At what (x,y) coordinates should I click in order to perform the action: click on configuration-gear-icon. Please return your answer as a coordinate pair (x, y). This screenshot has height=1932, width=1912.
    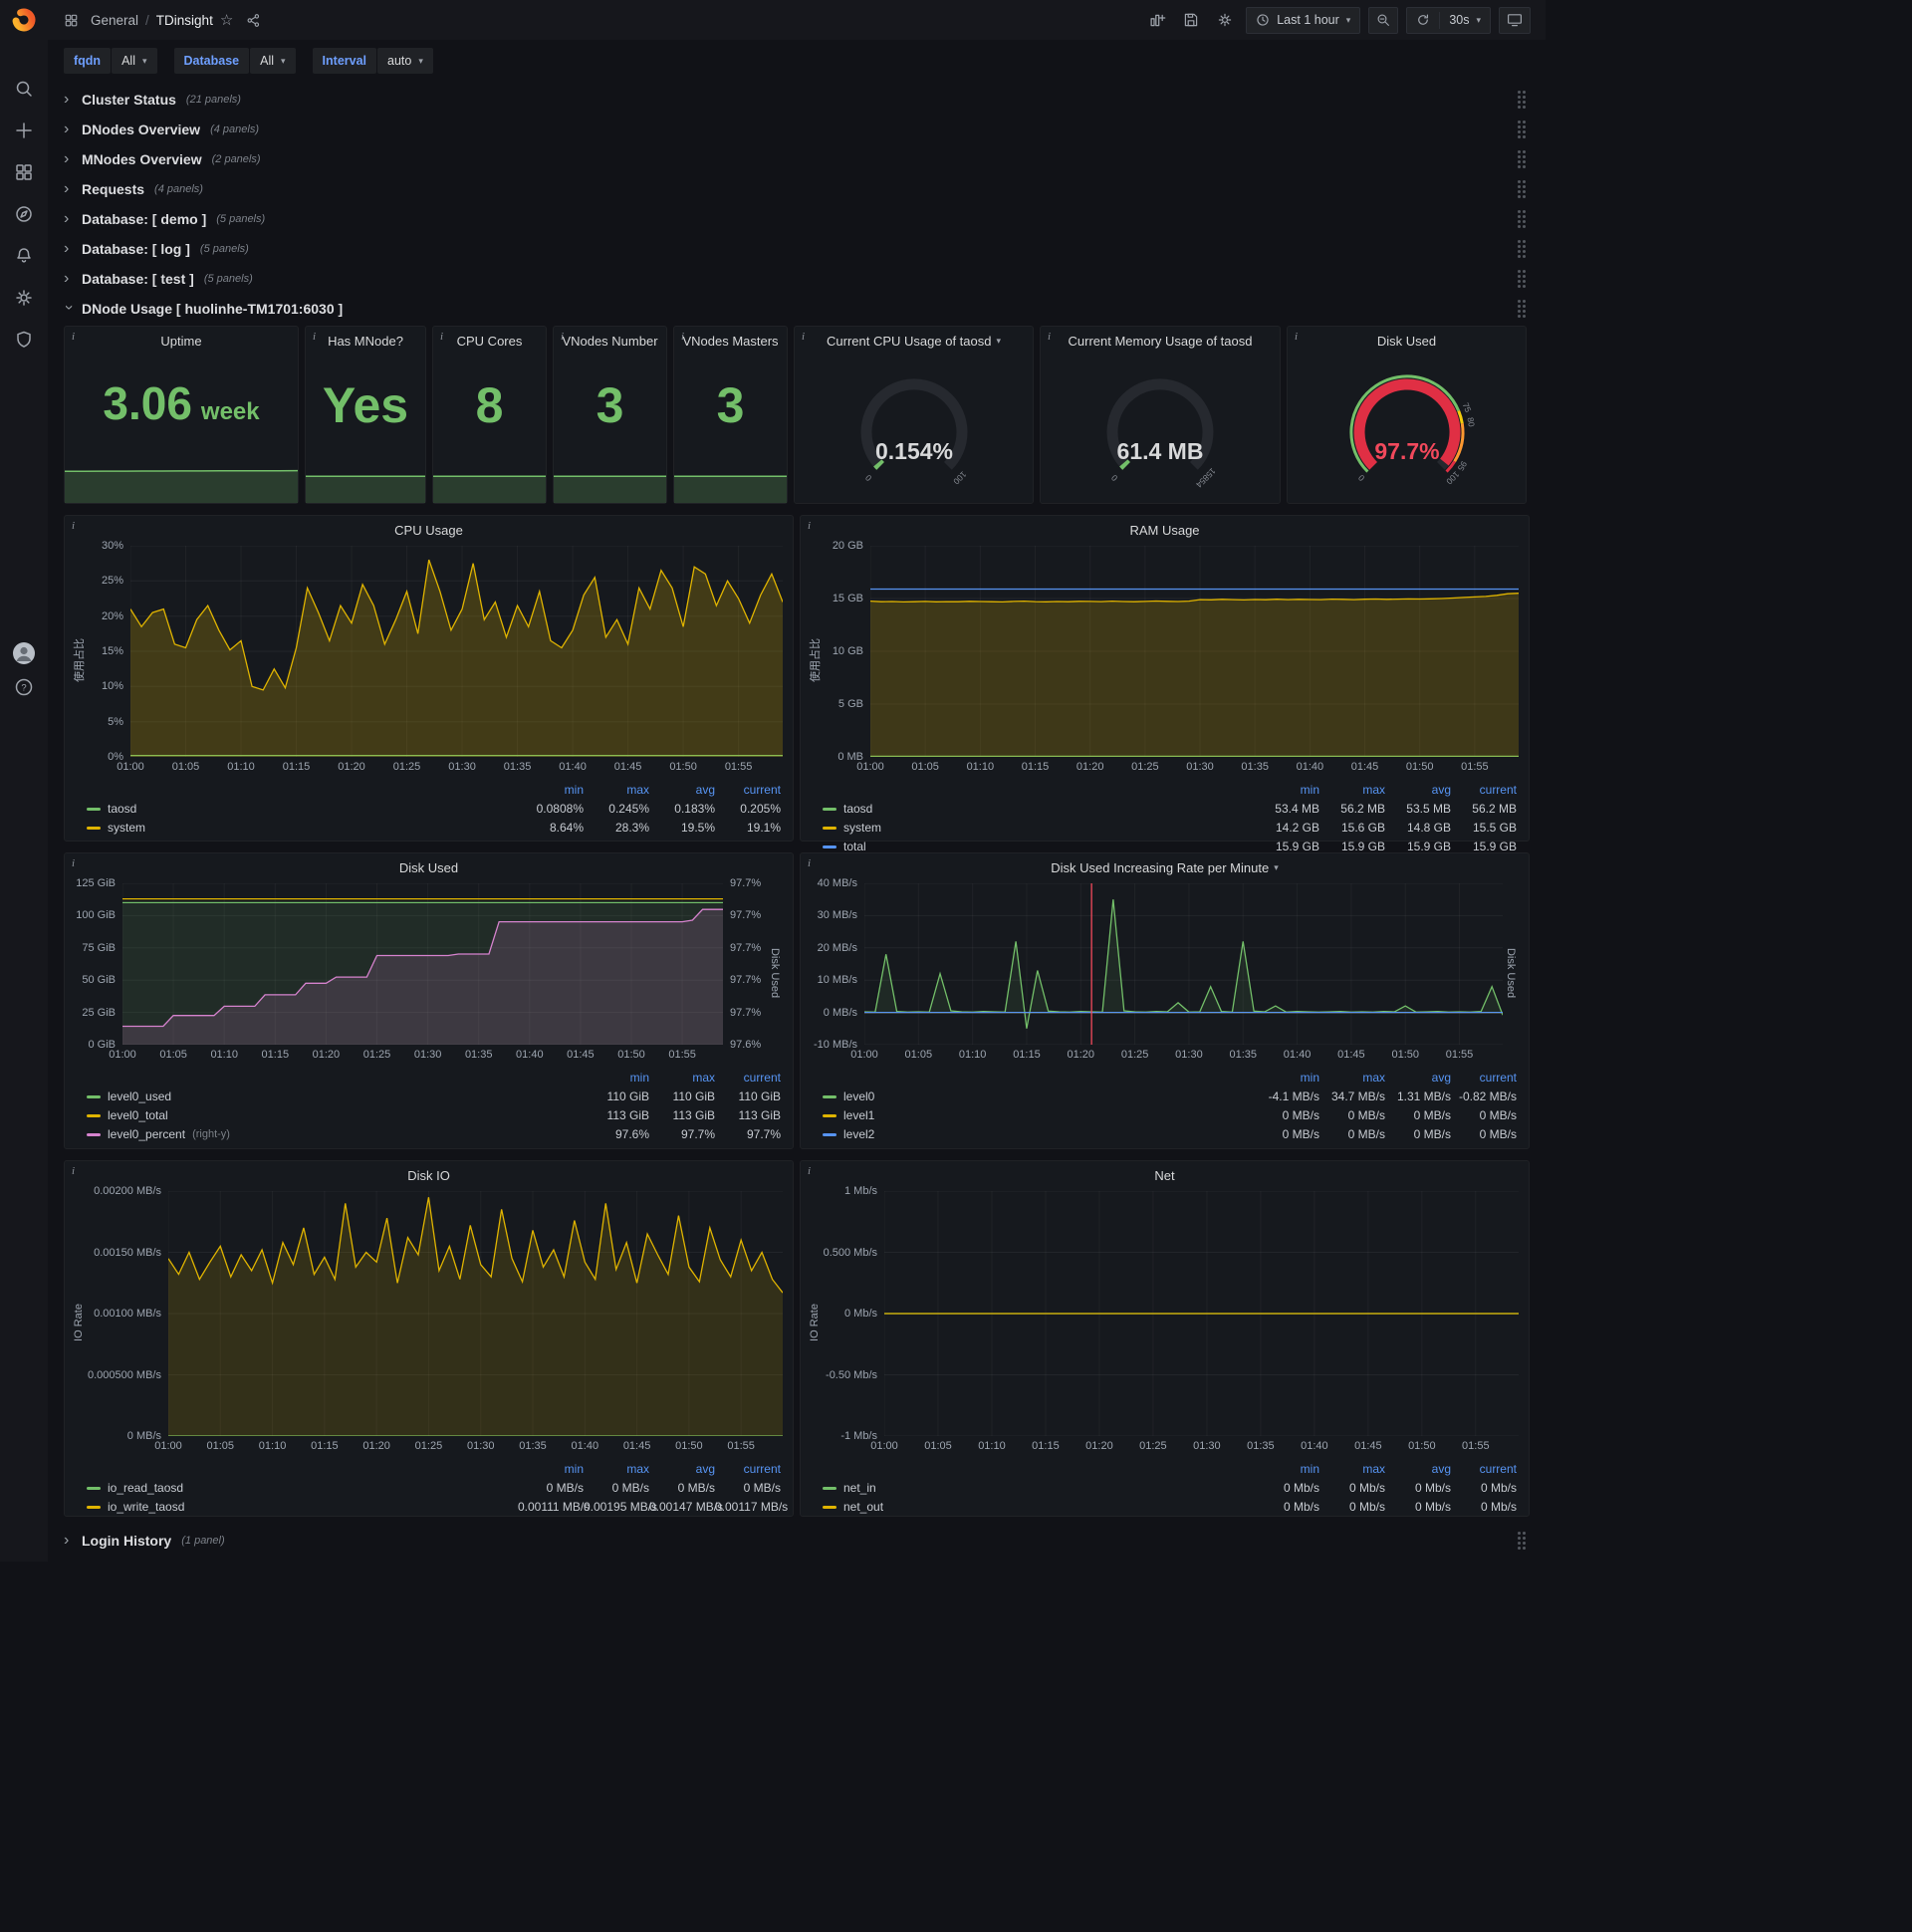
    Looking at the image, I should click on (24, 298).